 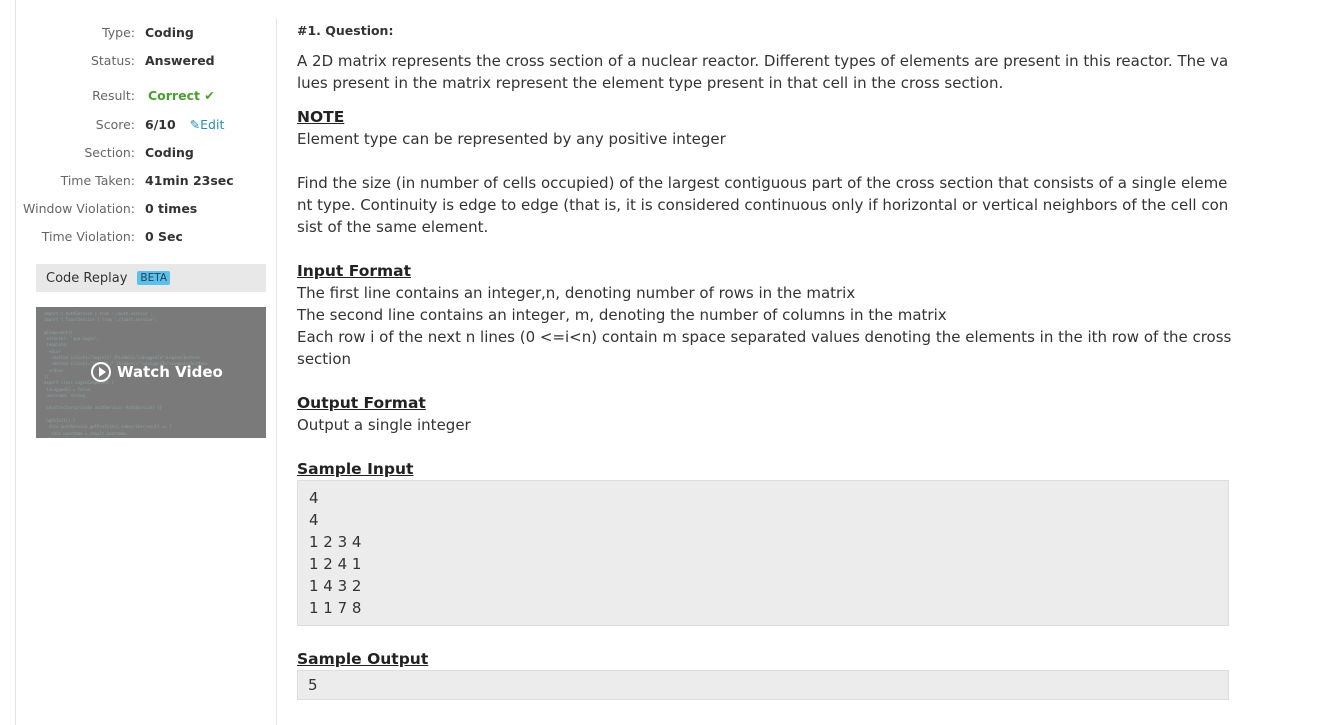 I want to click on meta-label: Time Violation:, so click(x=88, y=236).